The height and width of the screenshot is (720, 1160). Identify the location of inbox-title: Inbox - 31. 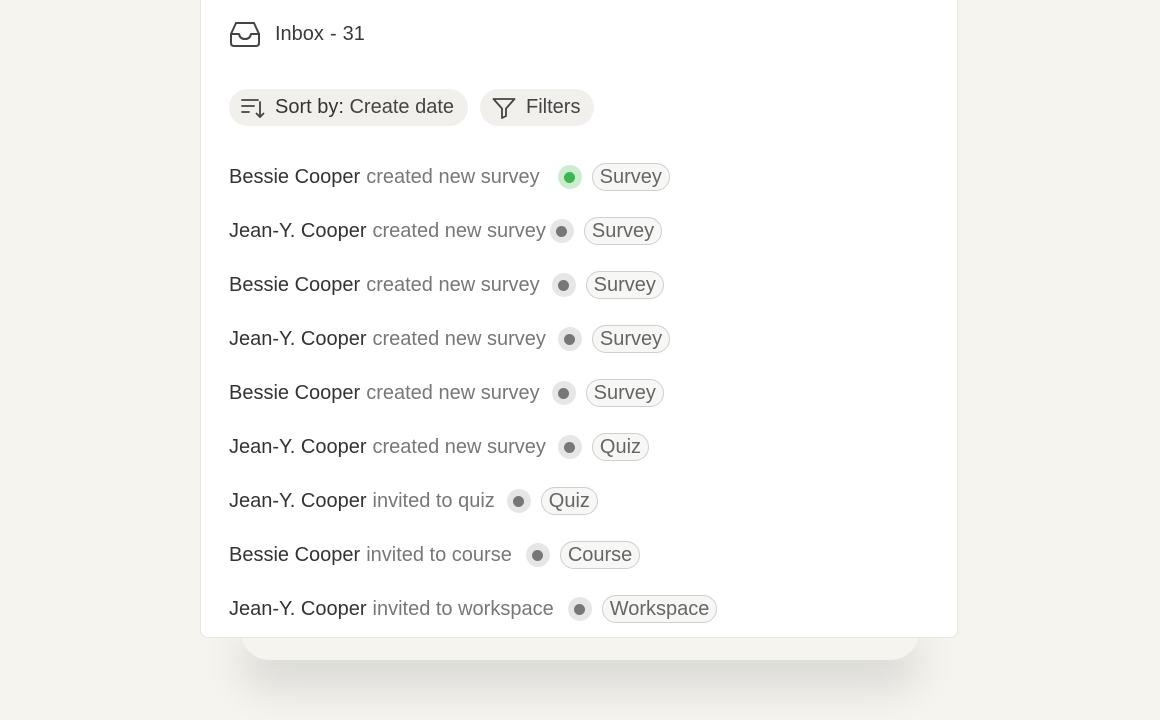
(320, 34).